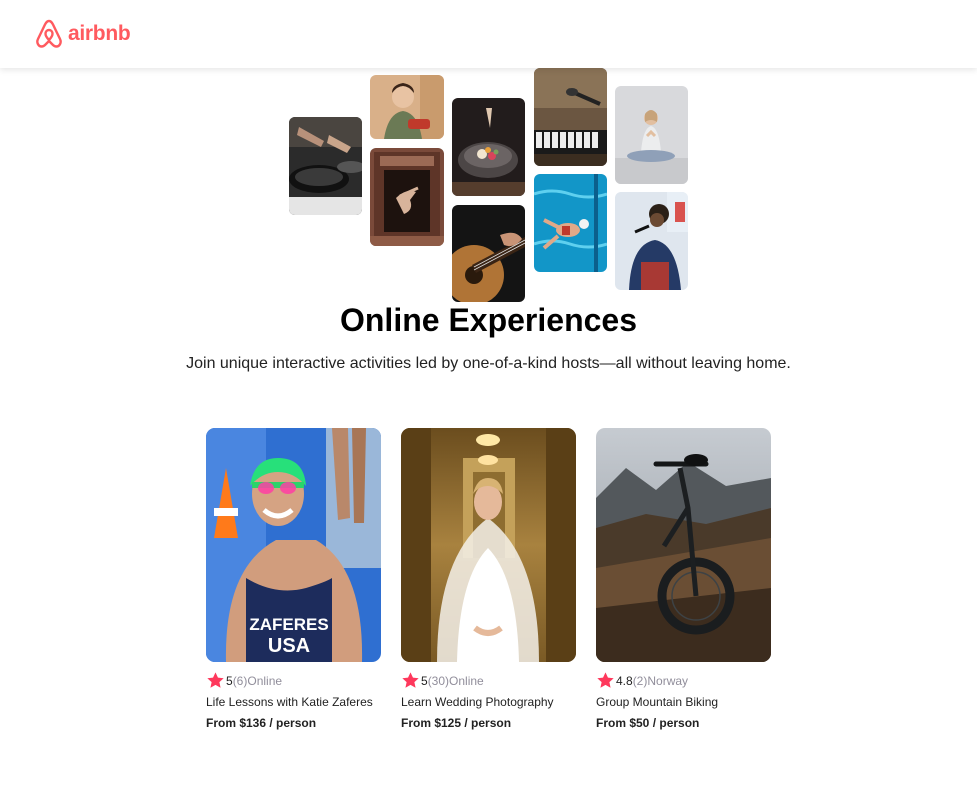  What do you see at coordinates (293, 702) in the screenshot?
I see `card-title: Life Lessons with Katie Zaferes` at bounding box center [293, 702].